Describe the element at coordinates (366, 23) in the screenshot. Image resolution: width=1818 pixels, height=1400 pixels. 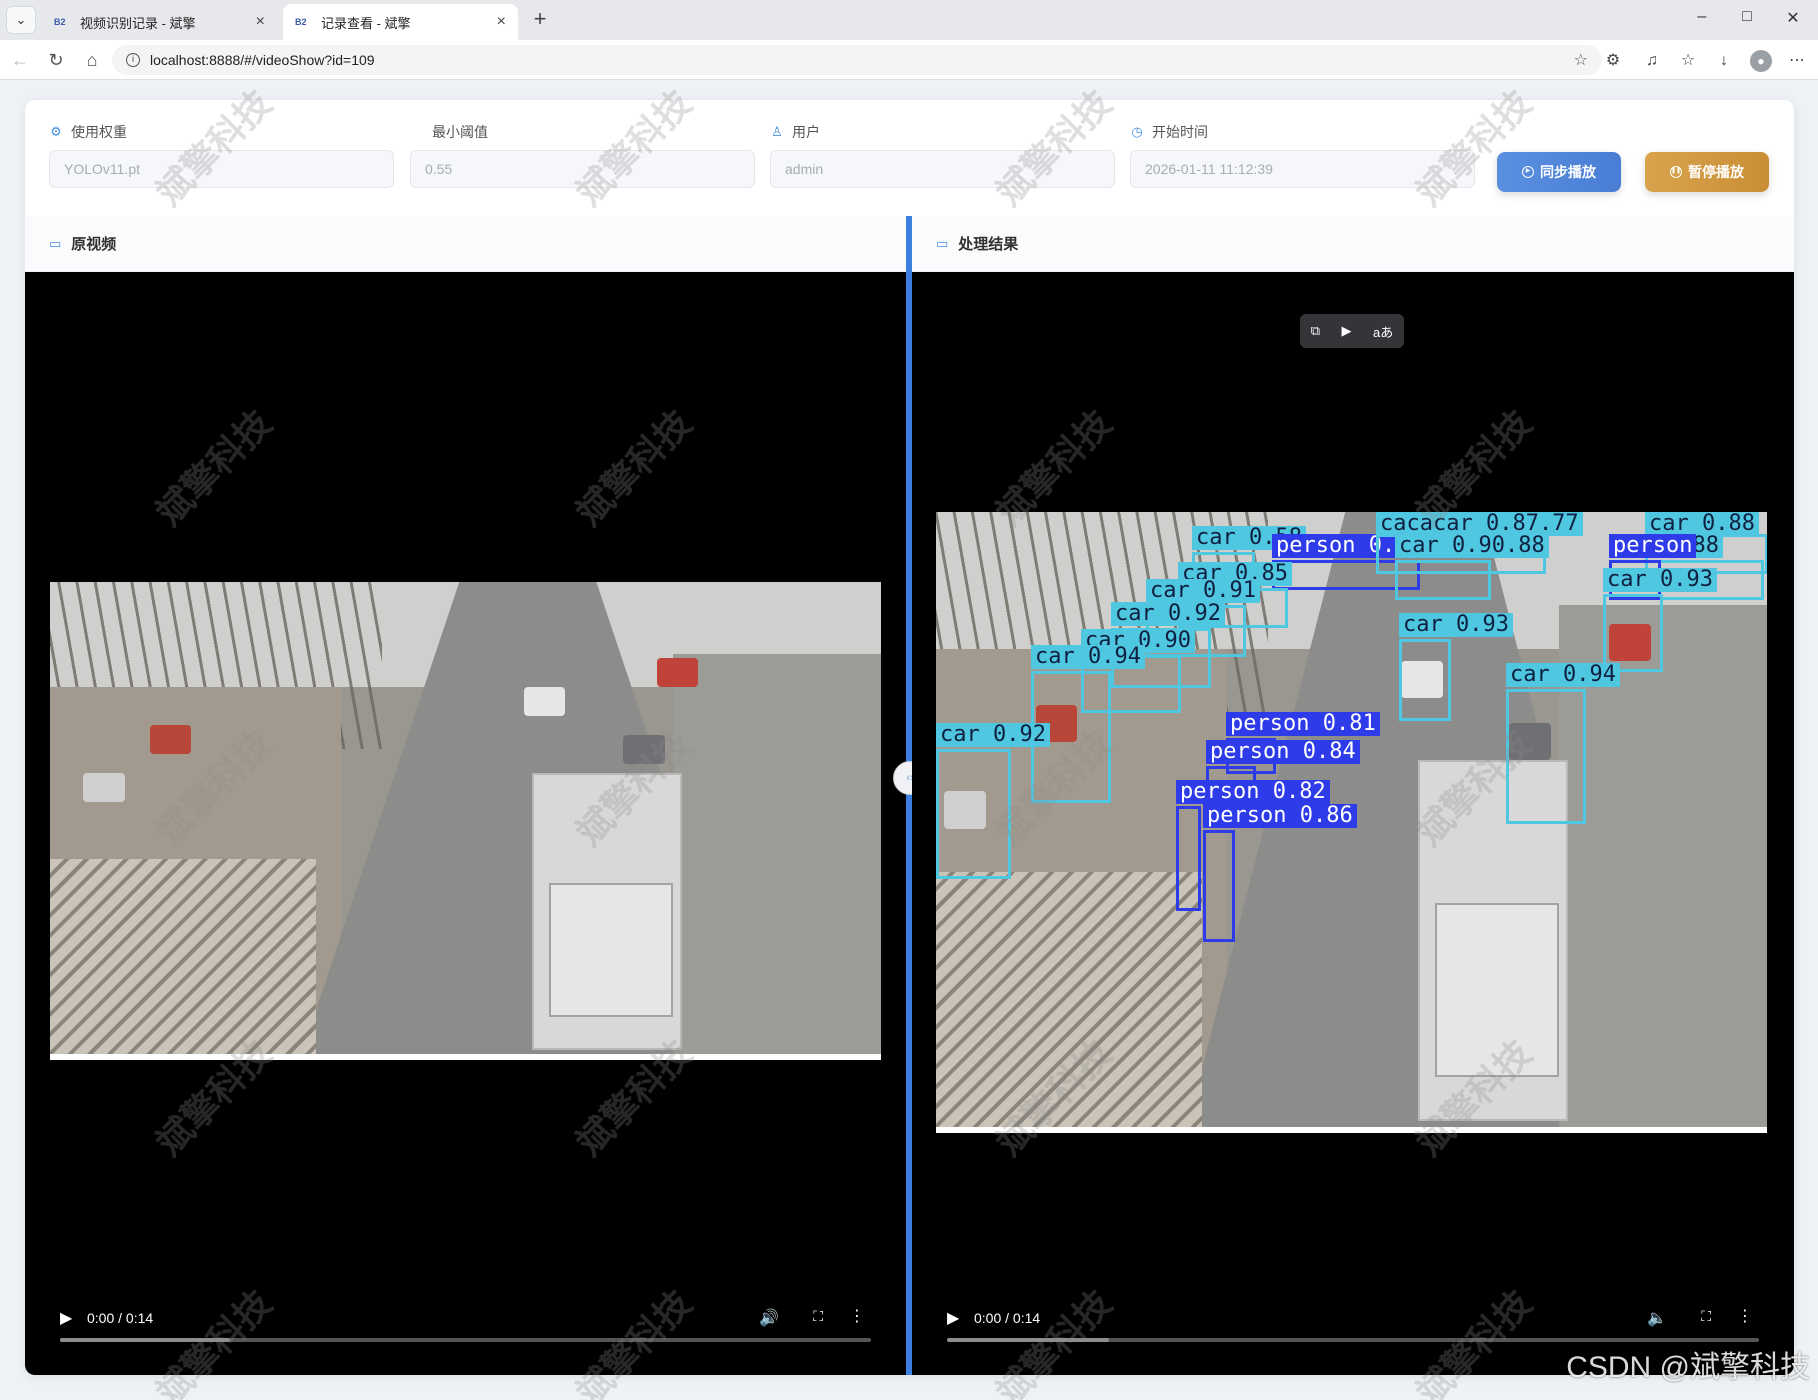
I see `tab-title: 记录查看 - 斌擎` at that location.